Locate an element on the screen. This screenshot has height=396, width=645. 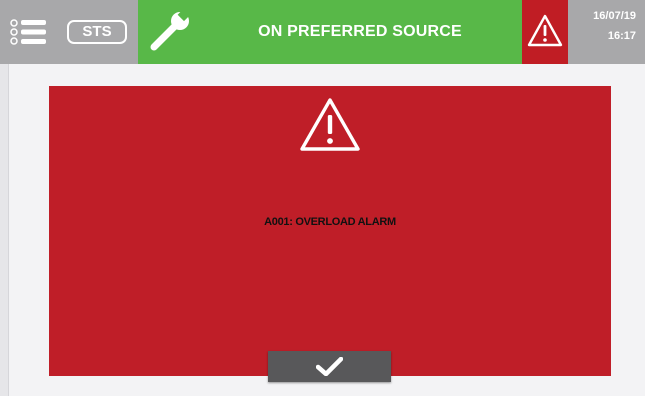
list-menu-icon is located at coordinates (28, 32).